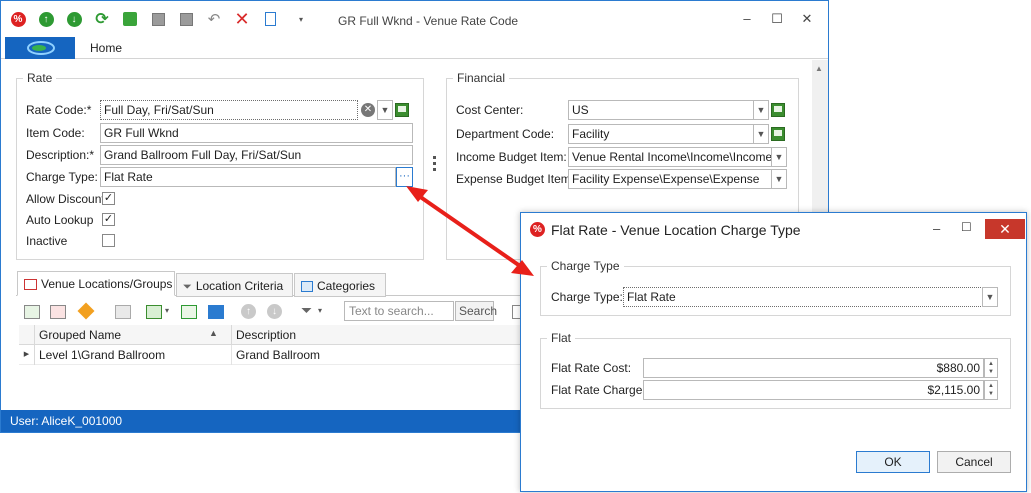 Image resolution: width=1031 pixels, height=493 pixels. What do you see at coordinates (661, 110) in the screenshot?
I see `cost-center-input: US` at bounding box center [661, 110].